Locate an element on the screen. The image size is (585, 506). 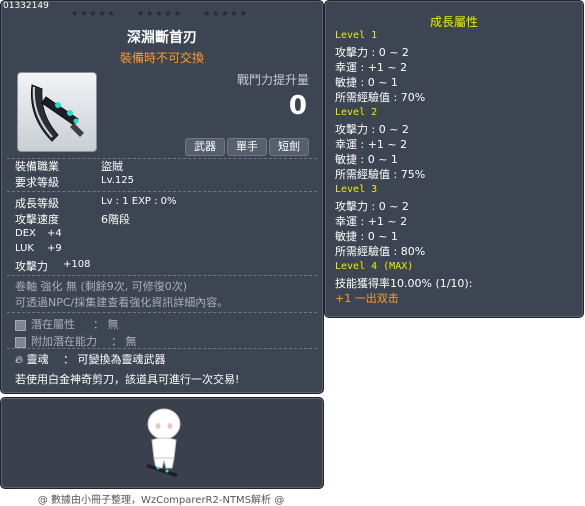
job-value: 盜賊 is located at coordinates (112, 166).